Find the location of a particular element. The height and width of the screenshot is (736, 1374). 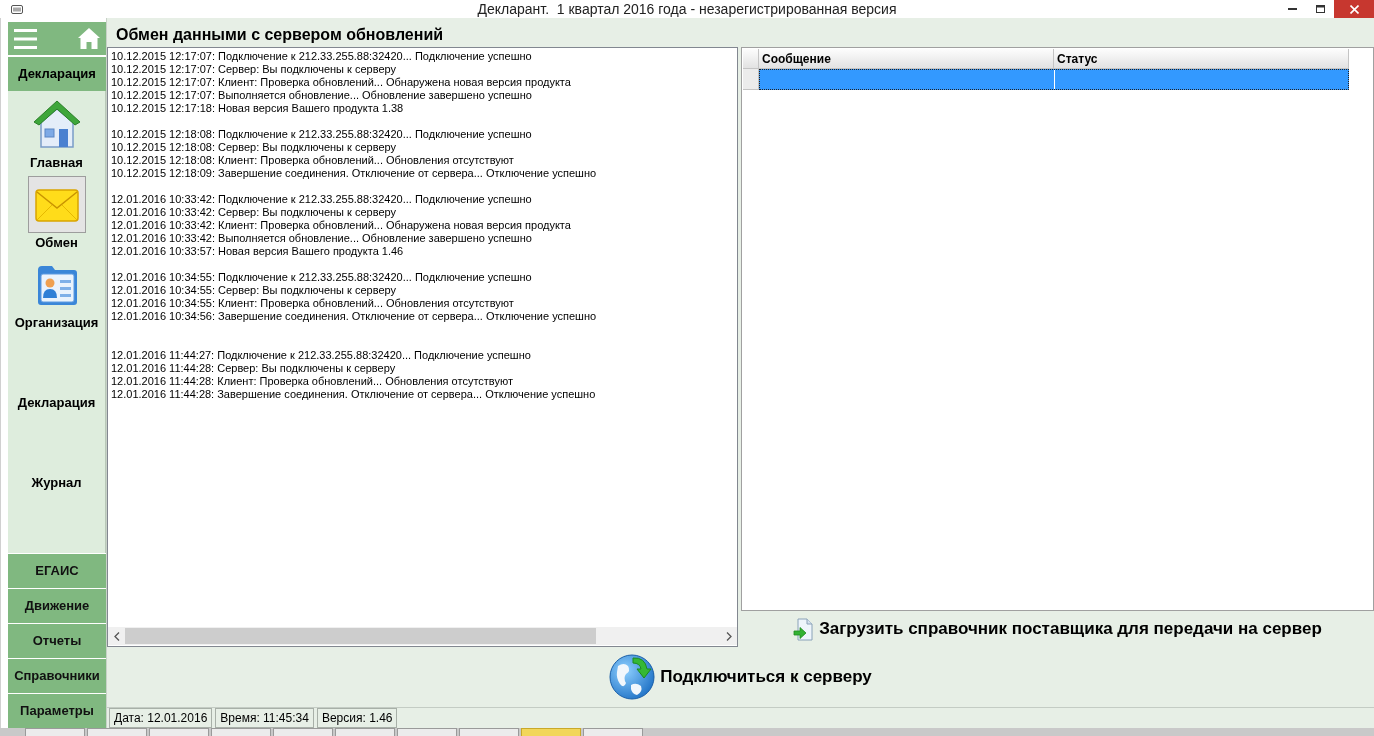

sidebar-section-button: Движение is located at coordinates (57, 605).